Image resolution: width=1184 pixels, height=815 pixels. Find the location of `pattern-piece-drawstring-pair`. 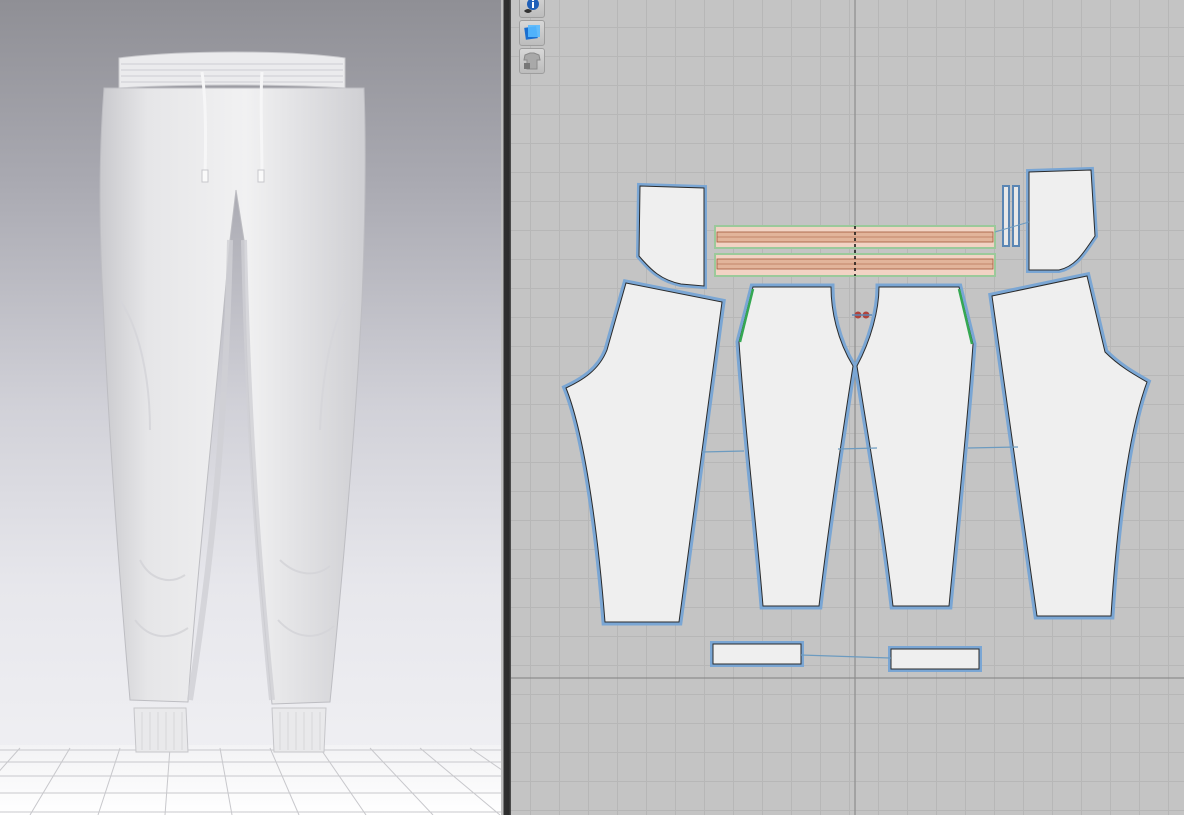

pattern-piece-drawstring-pair is located at coordinates (1011, 216).